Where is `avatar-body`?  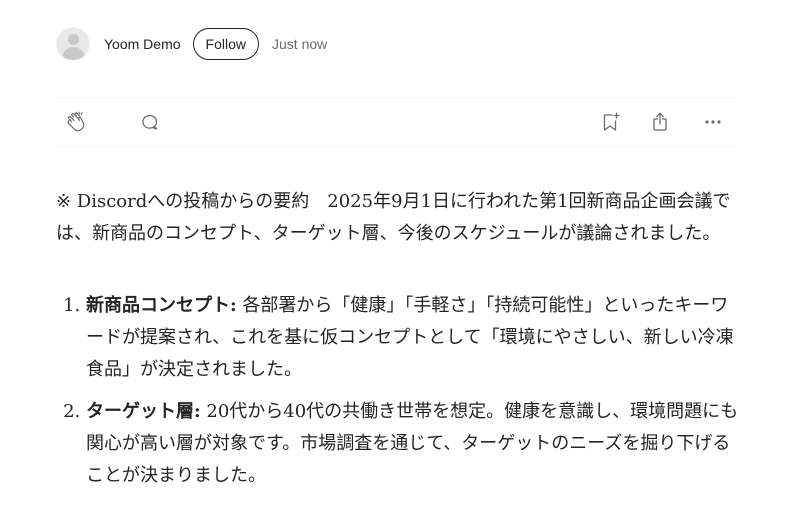 avatar-body is located at coordinates (73, 53).